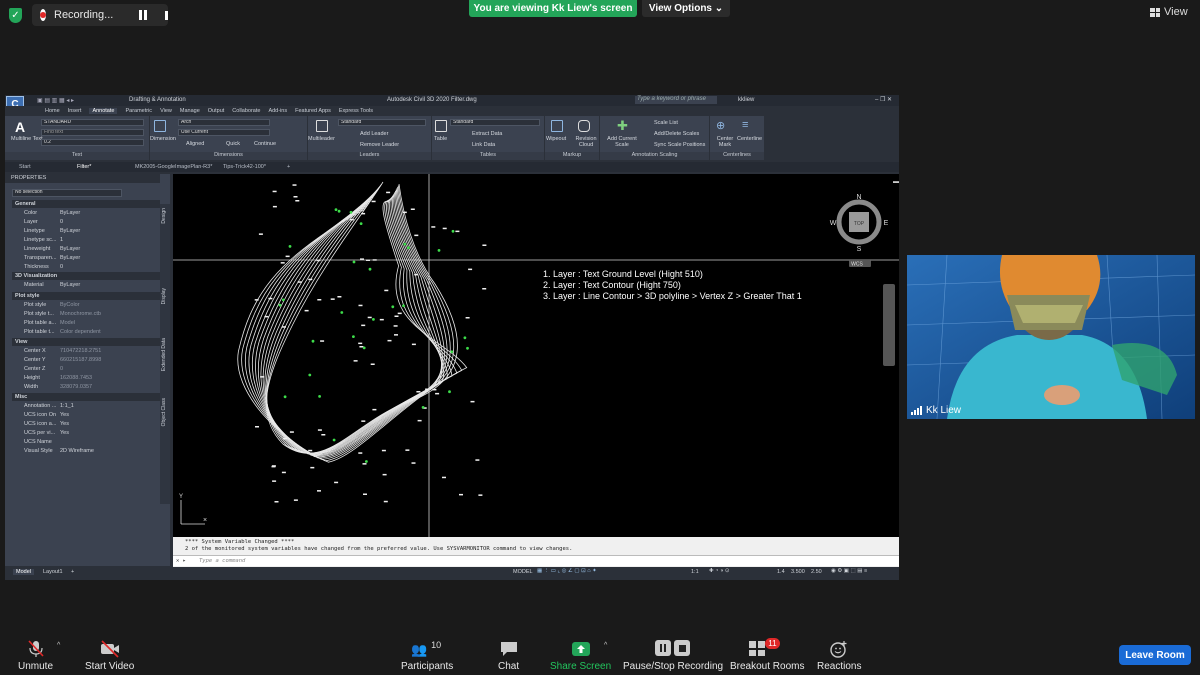  I want to click on doc-tab-mk2005: MK2005-GoogleImagePlan-R3*, so click(173, 167).